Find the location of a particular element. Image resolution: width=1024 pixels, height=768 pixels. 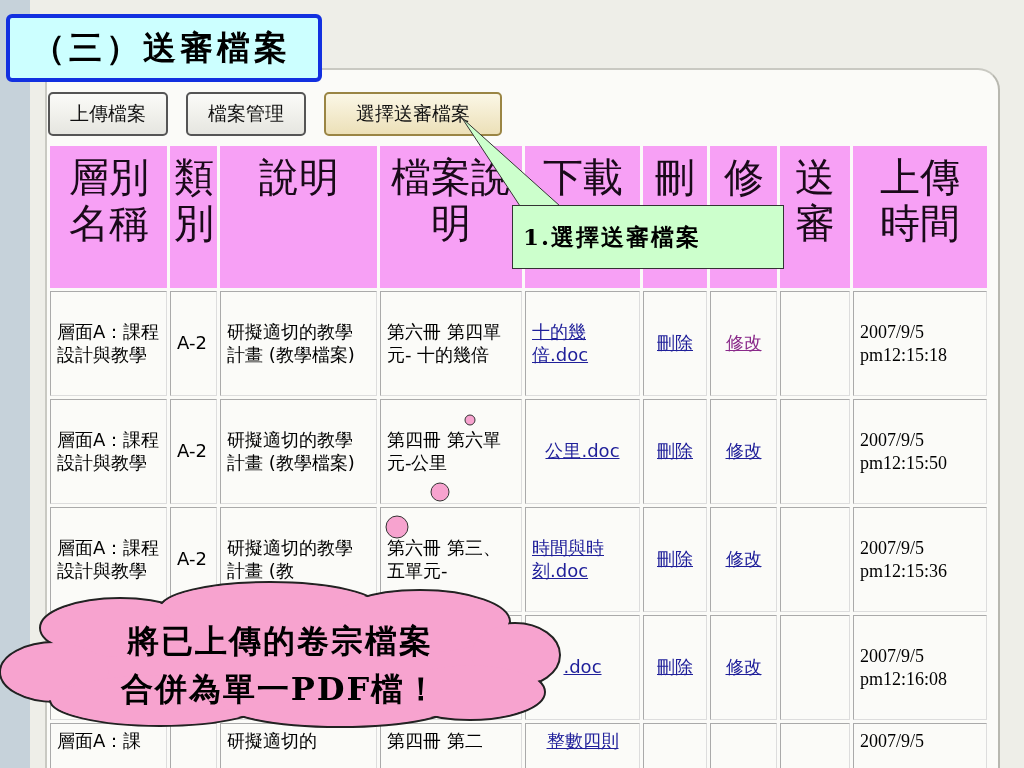

column-header: 說明 is located at coordinates (298, 217).